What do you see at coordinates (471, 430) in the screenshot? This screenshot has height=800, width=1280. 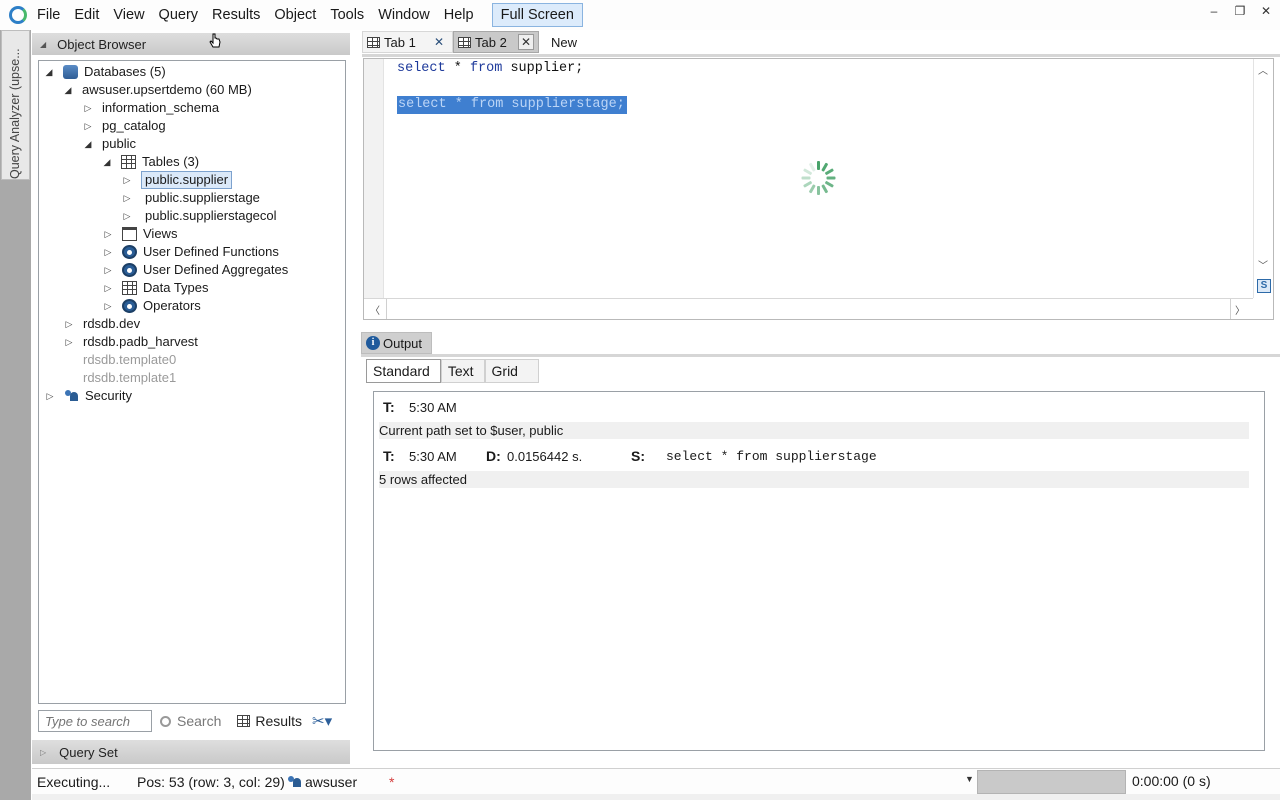 I see `message-text: Current path set to $user, public` at bounding box center [471, 430].